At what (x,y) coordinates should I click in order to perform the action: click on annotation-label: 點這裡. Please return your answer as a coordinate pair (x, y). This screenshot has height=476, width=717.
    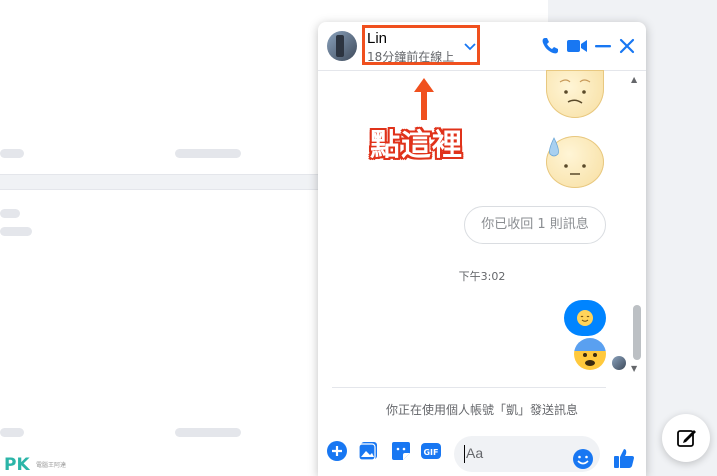
    Looking at the image, I should click on (416, 145).